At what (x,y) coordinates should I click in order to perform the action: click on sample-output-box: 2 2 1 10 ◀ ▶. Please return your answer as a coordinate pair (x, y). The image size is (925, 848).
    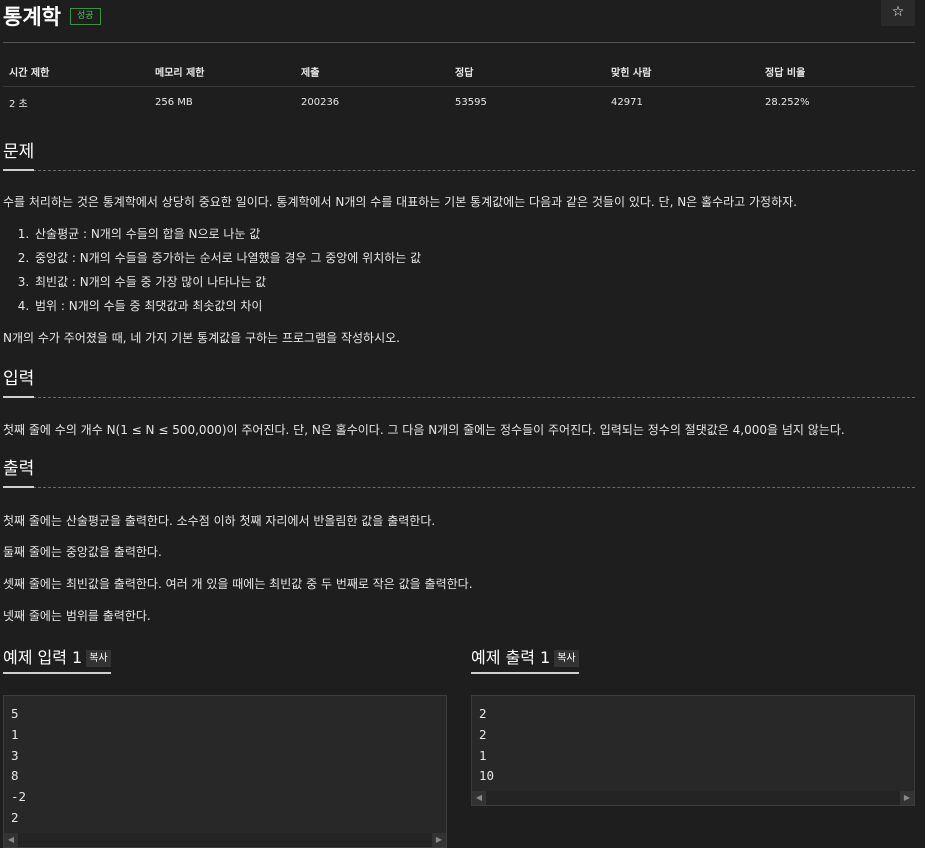
    Looking at the image, I should click on (693, 751).